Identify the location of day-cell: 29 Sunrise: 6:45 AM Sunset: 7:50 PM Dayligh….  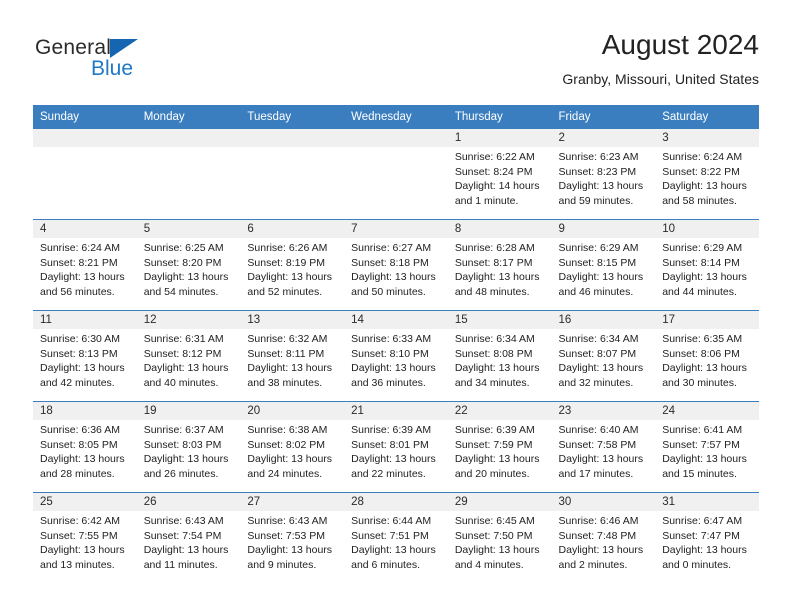
(499, 538).